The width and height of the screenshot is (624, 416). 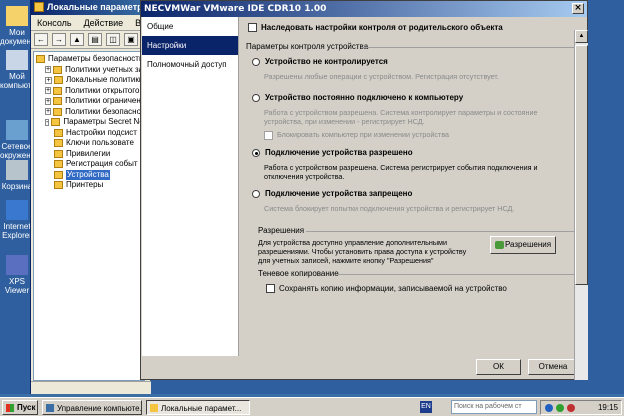 I want to click on permissions-divider, so click(x=442, y=231).